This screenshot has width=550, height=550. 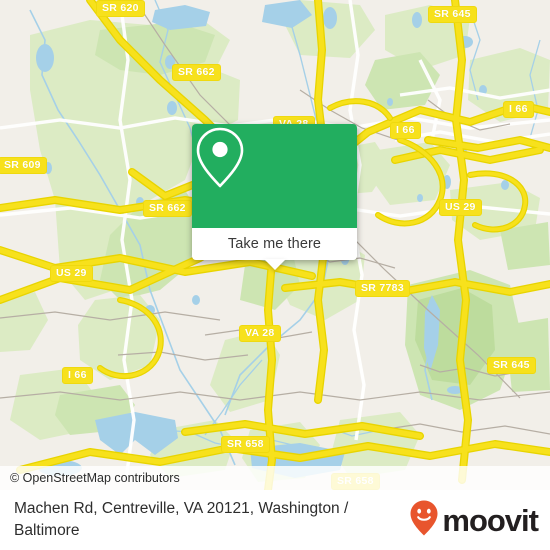 What do you see at coordinates (95, 478) in the screenshot?
I see `attribution-text: © OpenStreetMap contributors` at bounding box center [95, 478].